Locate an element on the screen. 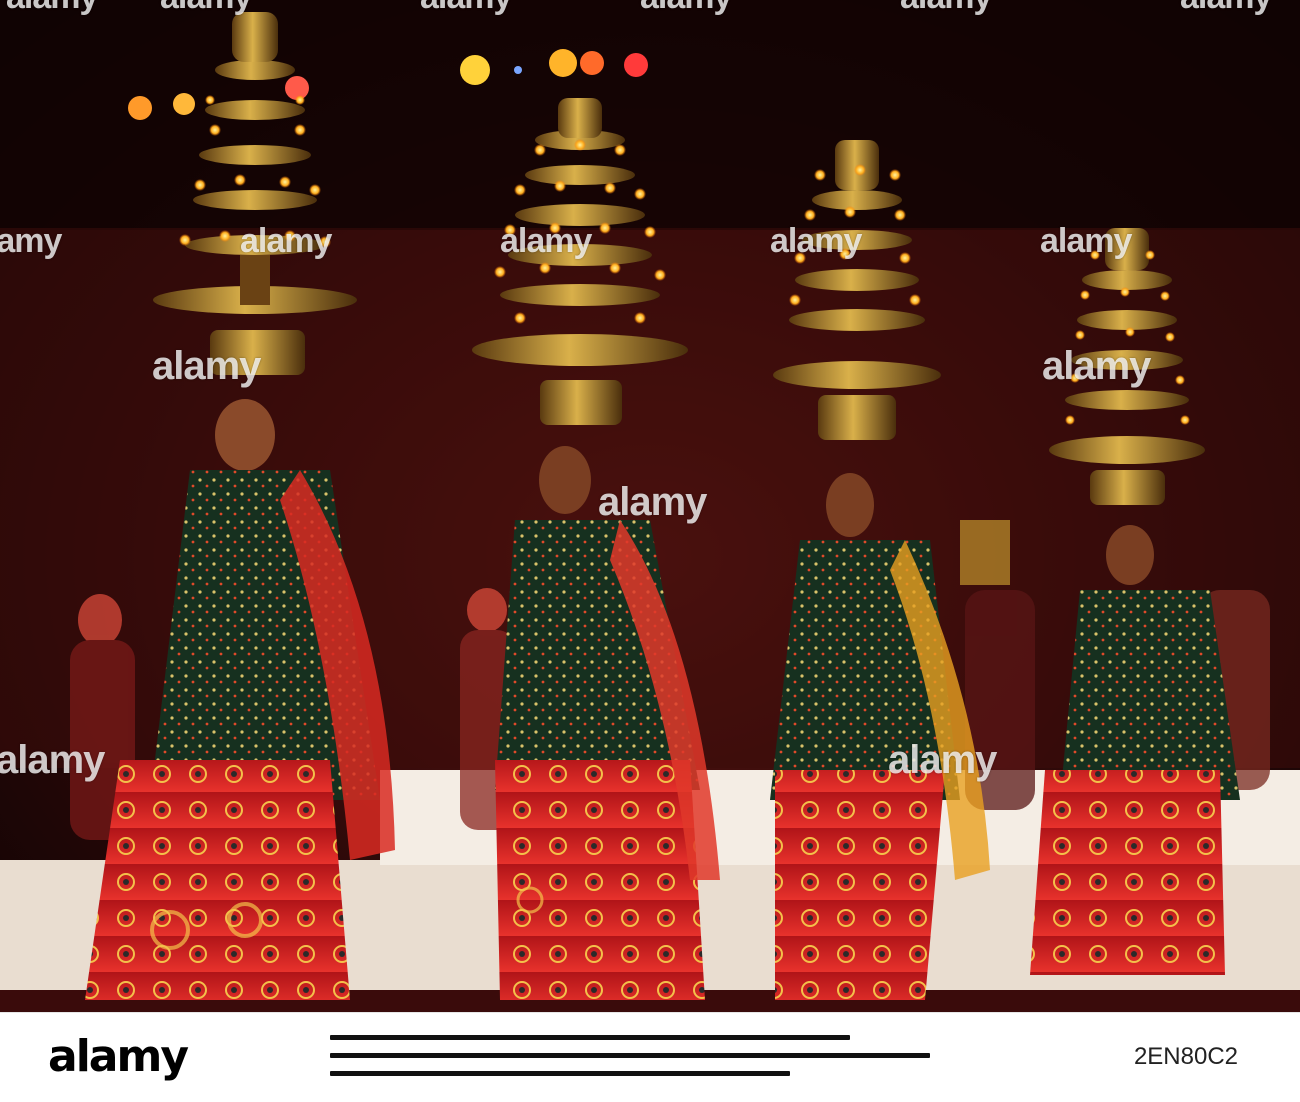  footer-decor is located at coordinates (650, 1058).